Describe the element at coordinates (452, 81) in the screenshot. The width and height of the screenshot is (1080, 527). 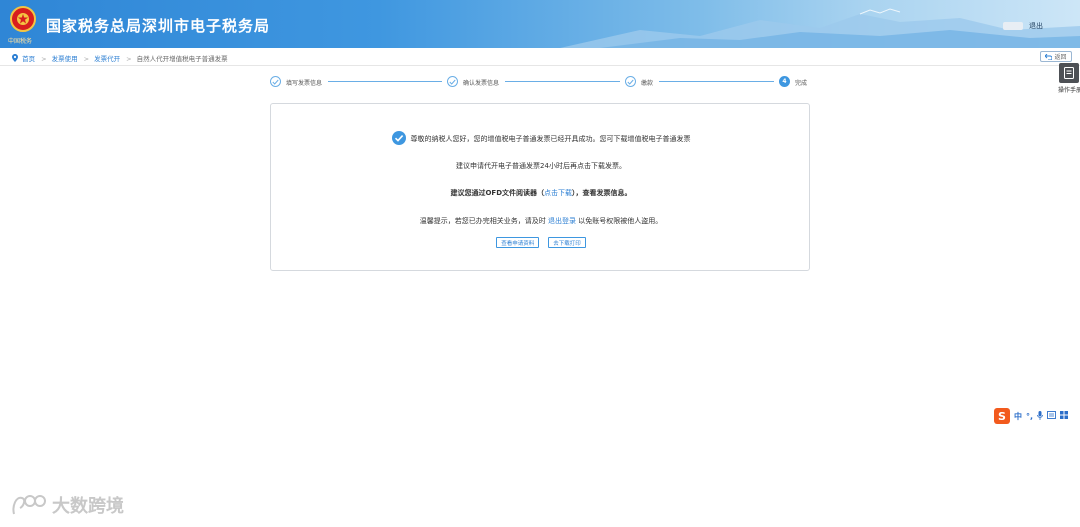
I see `step-2-check-icon` at that location.